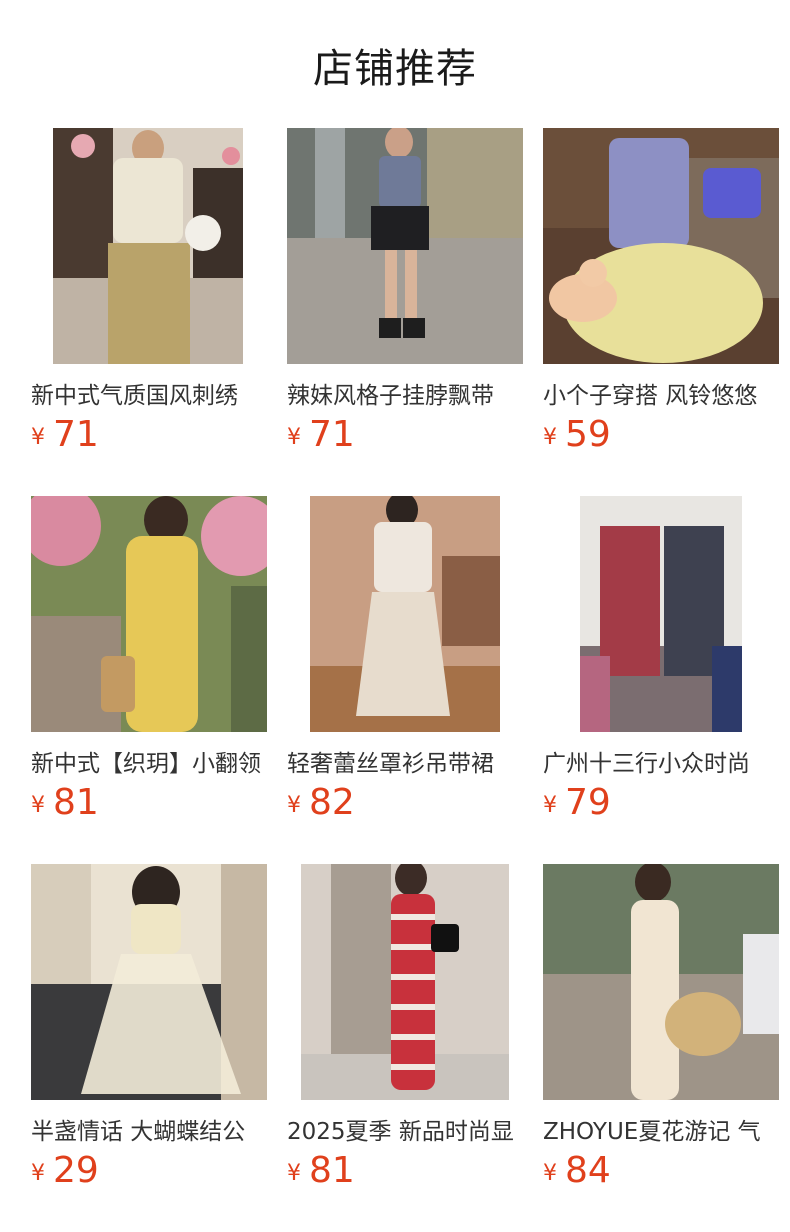  I want to click on product-title: 小个子穿搭 风铃悠悠, so click(661, 392).